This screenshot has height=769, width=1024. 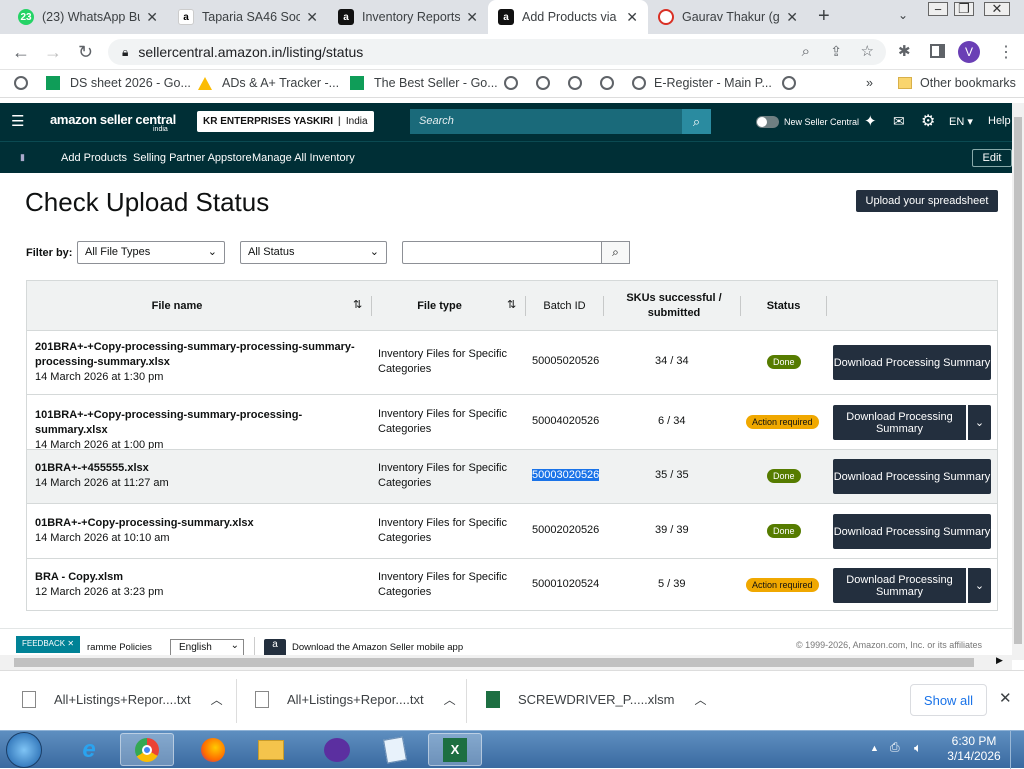 What do you see at coordinates (455, 749) in the screenshot?
I see `taskbar-excel: X` at bounding box center [455, 749].